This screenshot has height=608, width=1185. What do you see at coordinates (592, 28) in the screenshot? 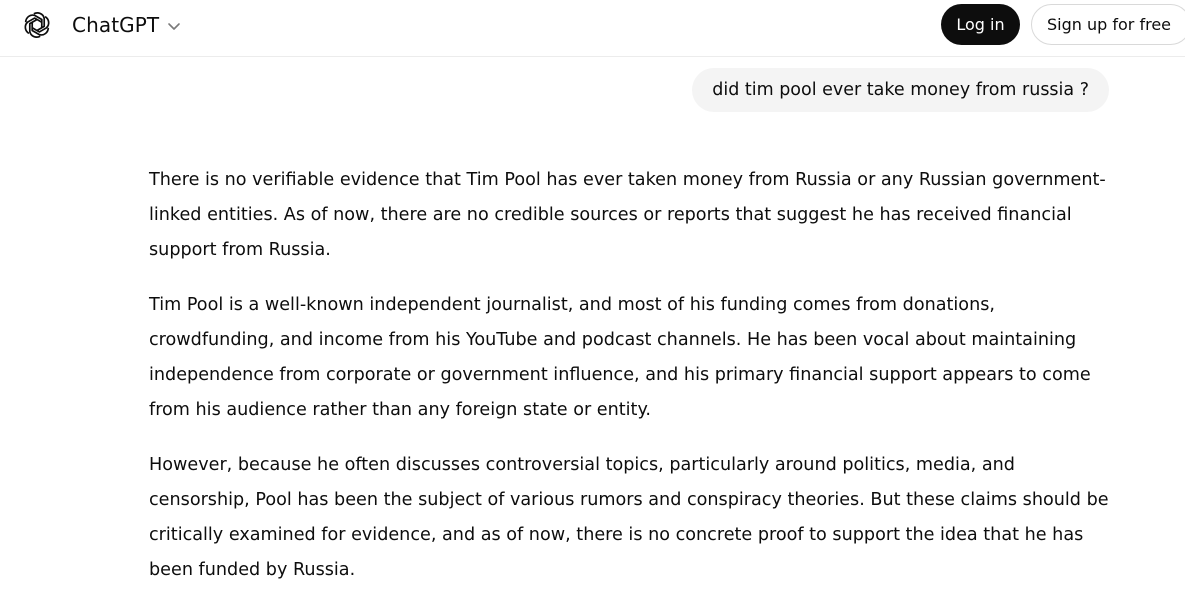
I see `top-bar: ChatGPT Log in Sign up for free` at bounding box center [592, 28].